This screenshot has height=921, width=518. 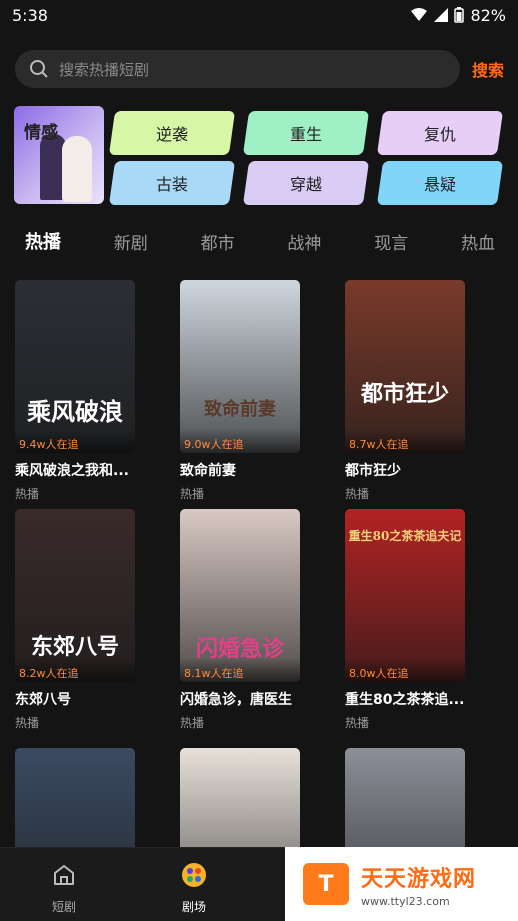 I want to click on category-tile: 悬疑, so click(x=440, y=183).